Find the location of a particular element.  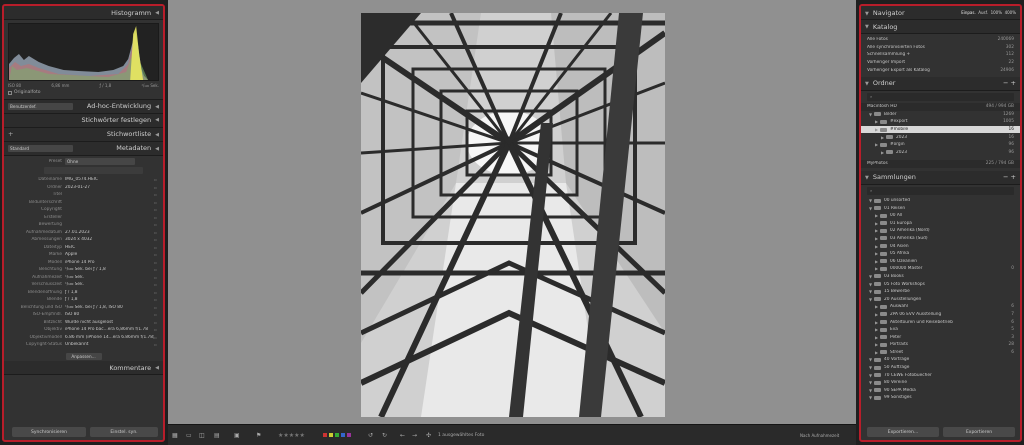

rating-stars: ★★★★★ is located at coordinates (291, 435).